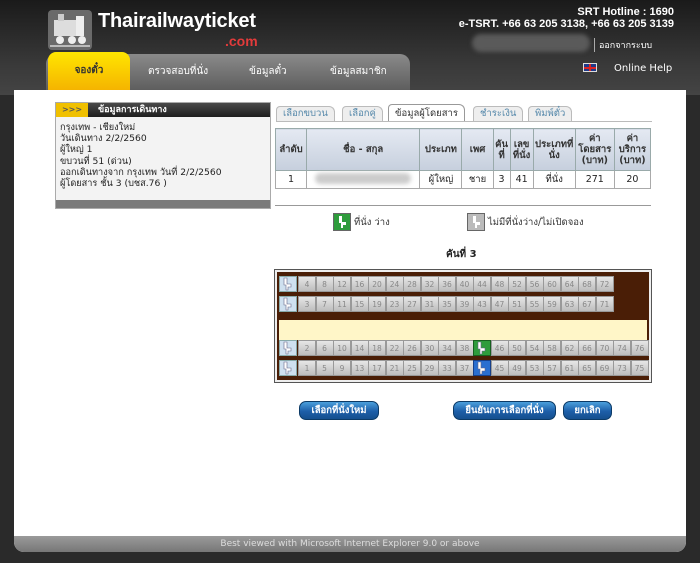 The height and width of the screenshot is (563, 700). Describe the element at coordinates (307, 284) in the screenshot. I see `seat-4: 4` at that location.